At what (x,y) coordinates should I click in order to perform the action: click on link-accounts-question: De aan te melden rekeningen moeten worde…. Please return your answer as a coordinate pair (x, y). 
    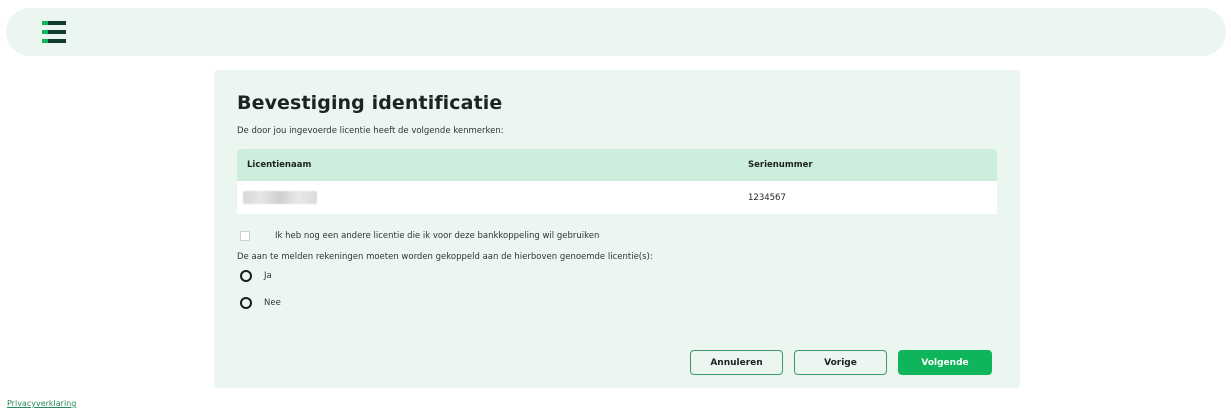
    Looking at the image, I should click on (445, 257).